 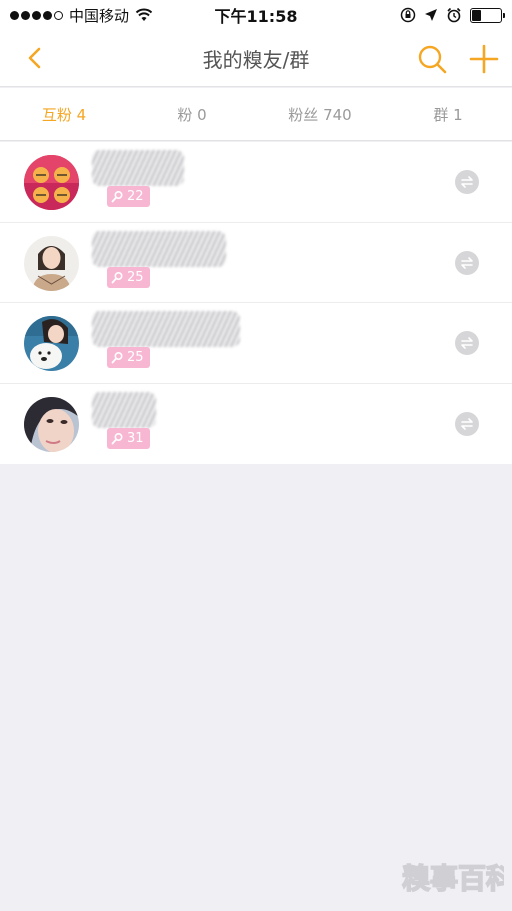 I want to click on list-item: 31, so click(x=256, y=424).